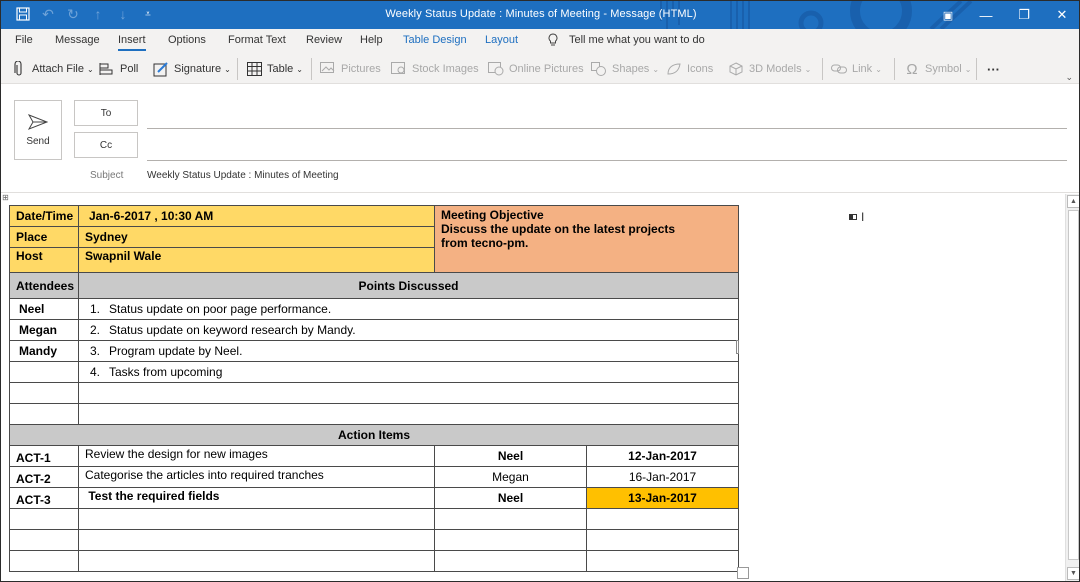 The width and height of the screenshot is (1080, 582). I want to click on point-number: 4., so click(95, 372).